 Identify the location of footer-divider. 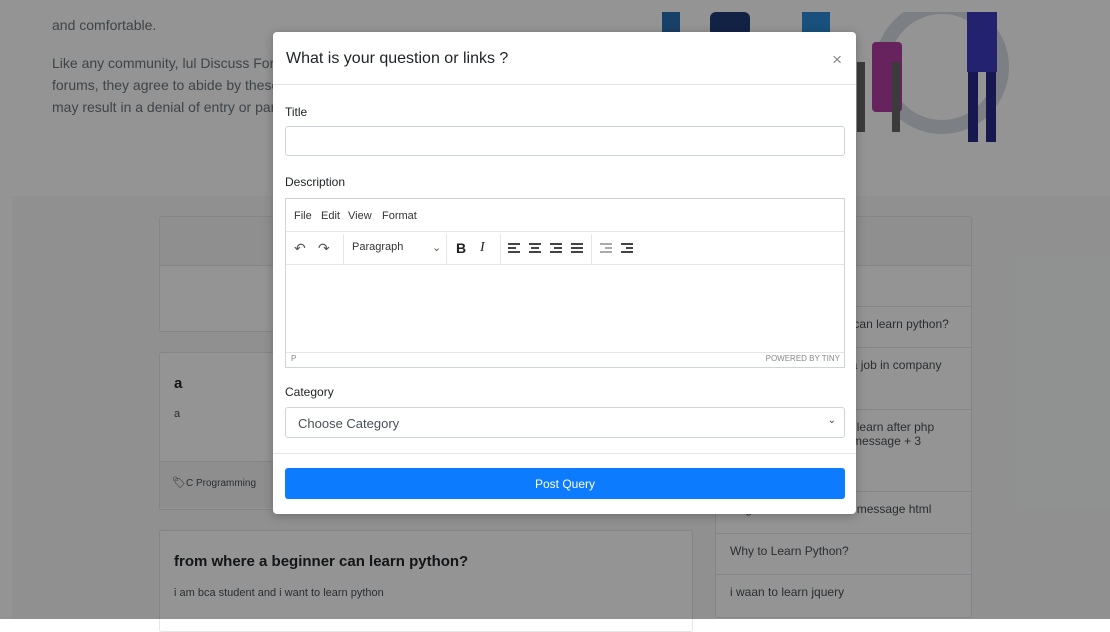
(564, 453).